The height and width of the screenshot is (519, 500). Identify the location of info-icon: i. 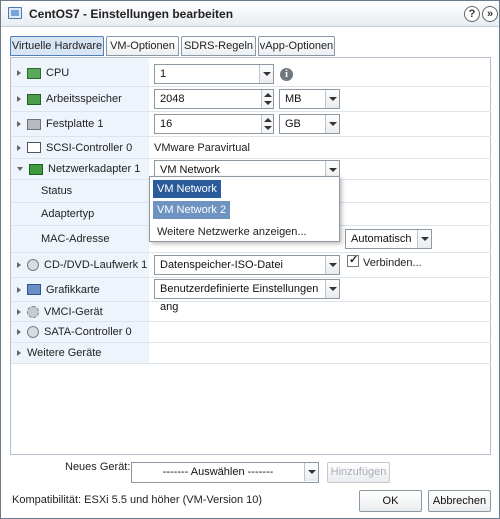
(286, 74).